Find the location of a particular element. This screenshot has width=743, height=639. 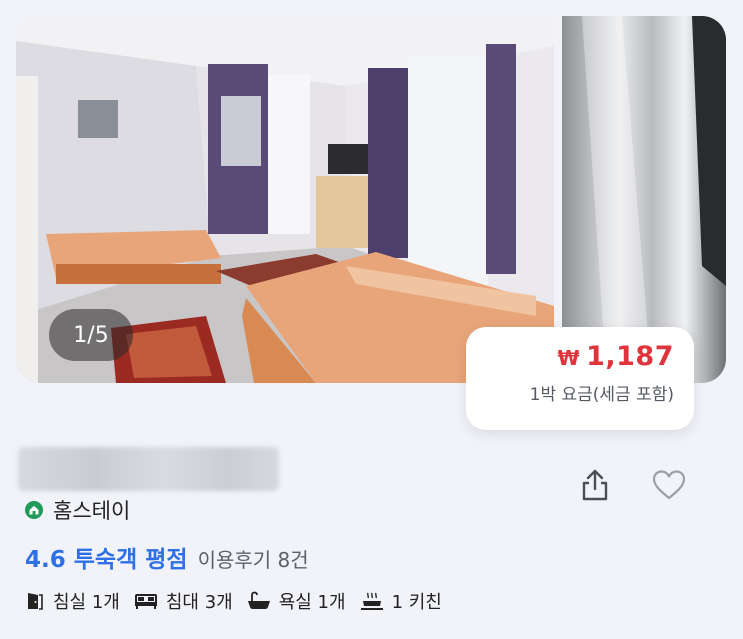

amenity-label: 1 키친 is located at coordinates (416, 602).